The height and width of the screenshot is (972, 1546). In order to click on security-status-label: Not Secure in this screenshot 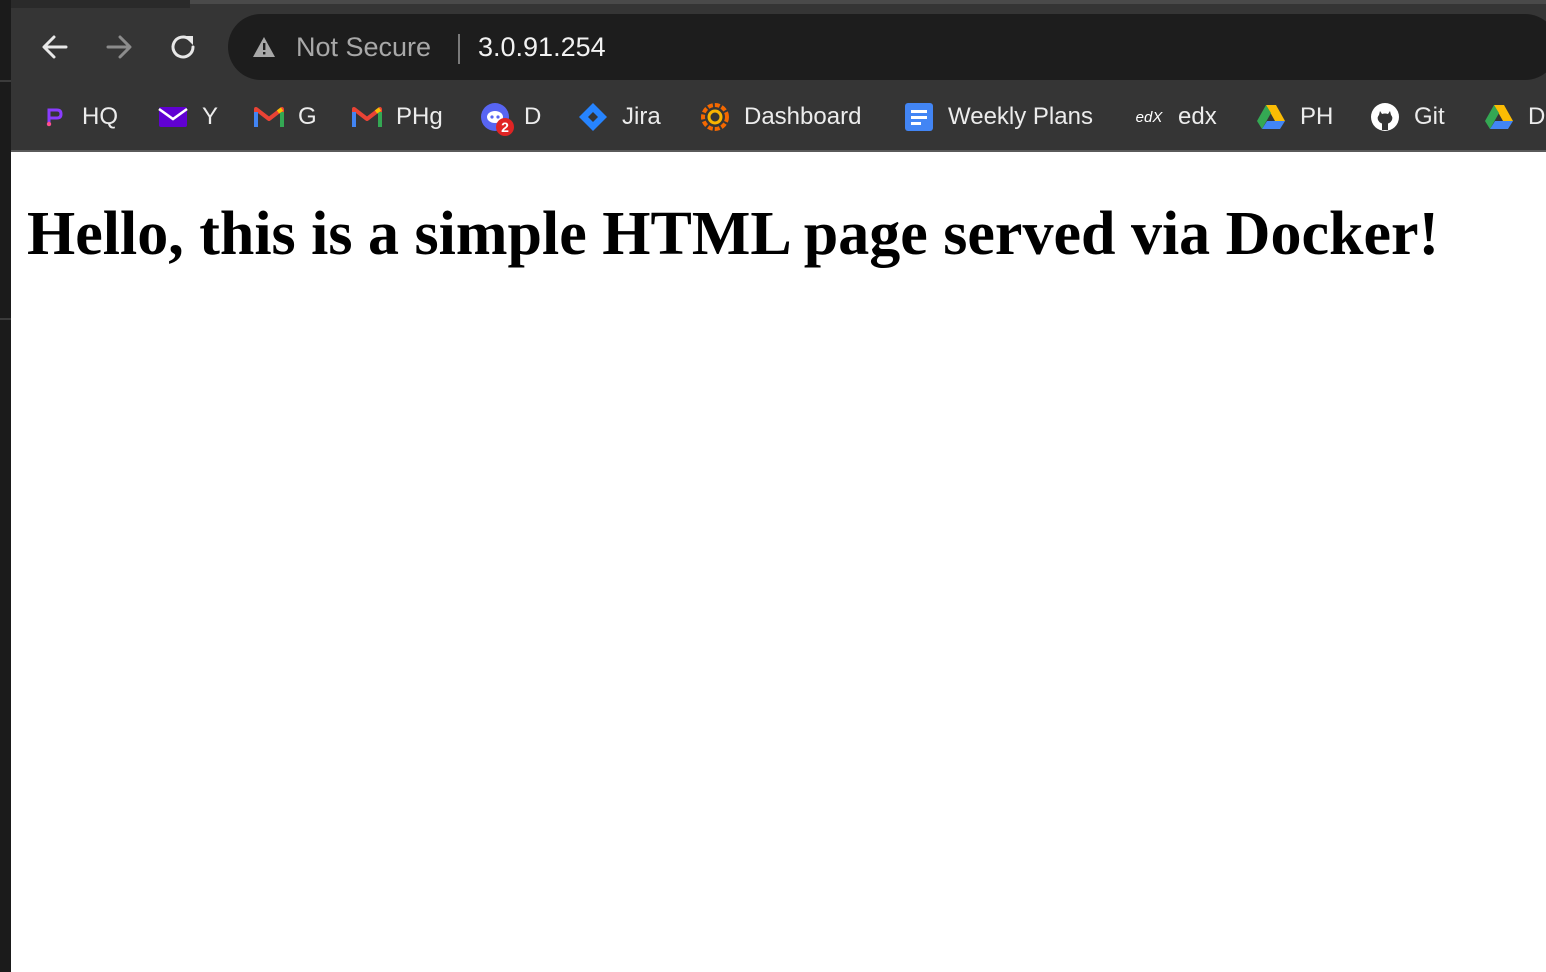, I will do `click(363, 47)`.